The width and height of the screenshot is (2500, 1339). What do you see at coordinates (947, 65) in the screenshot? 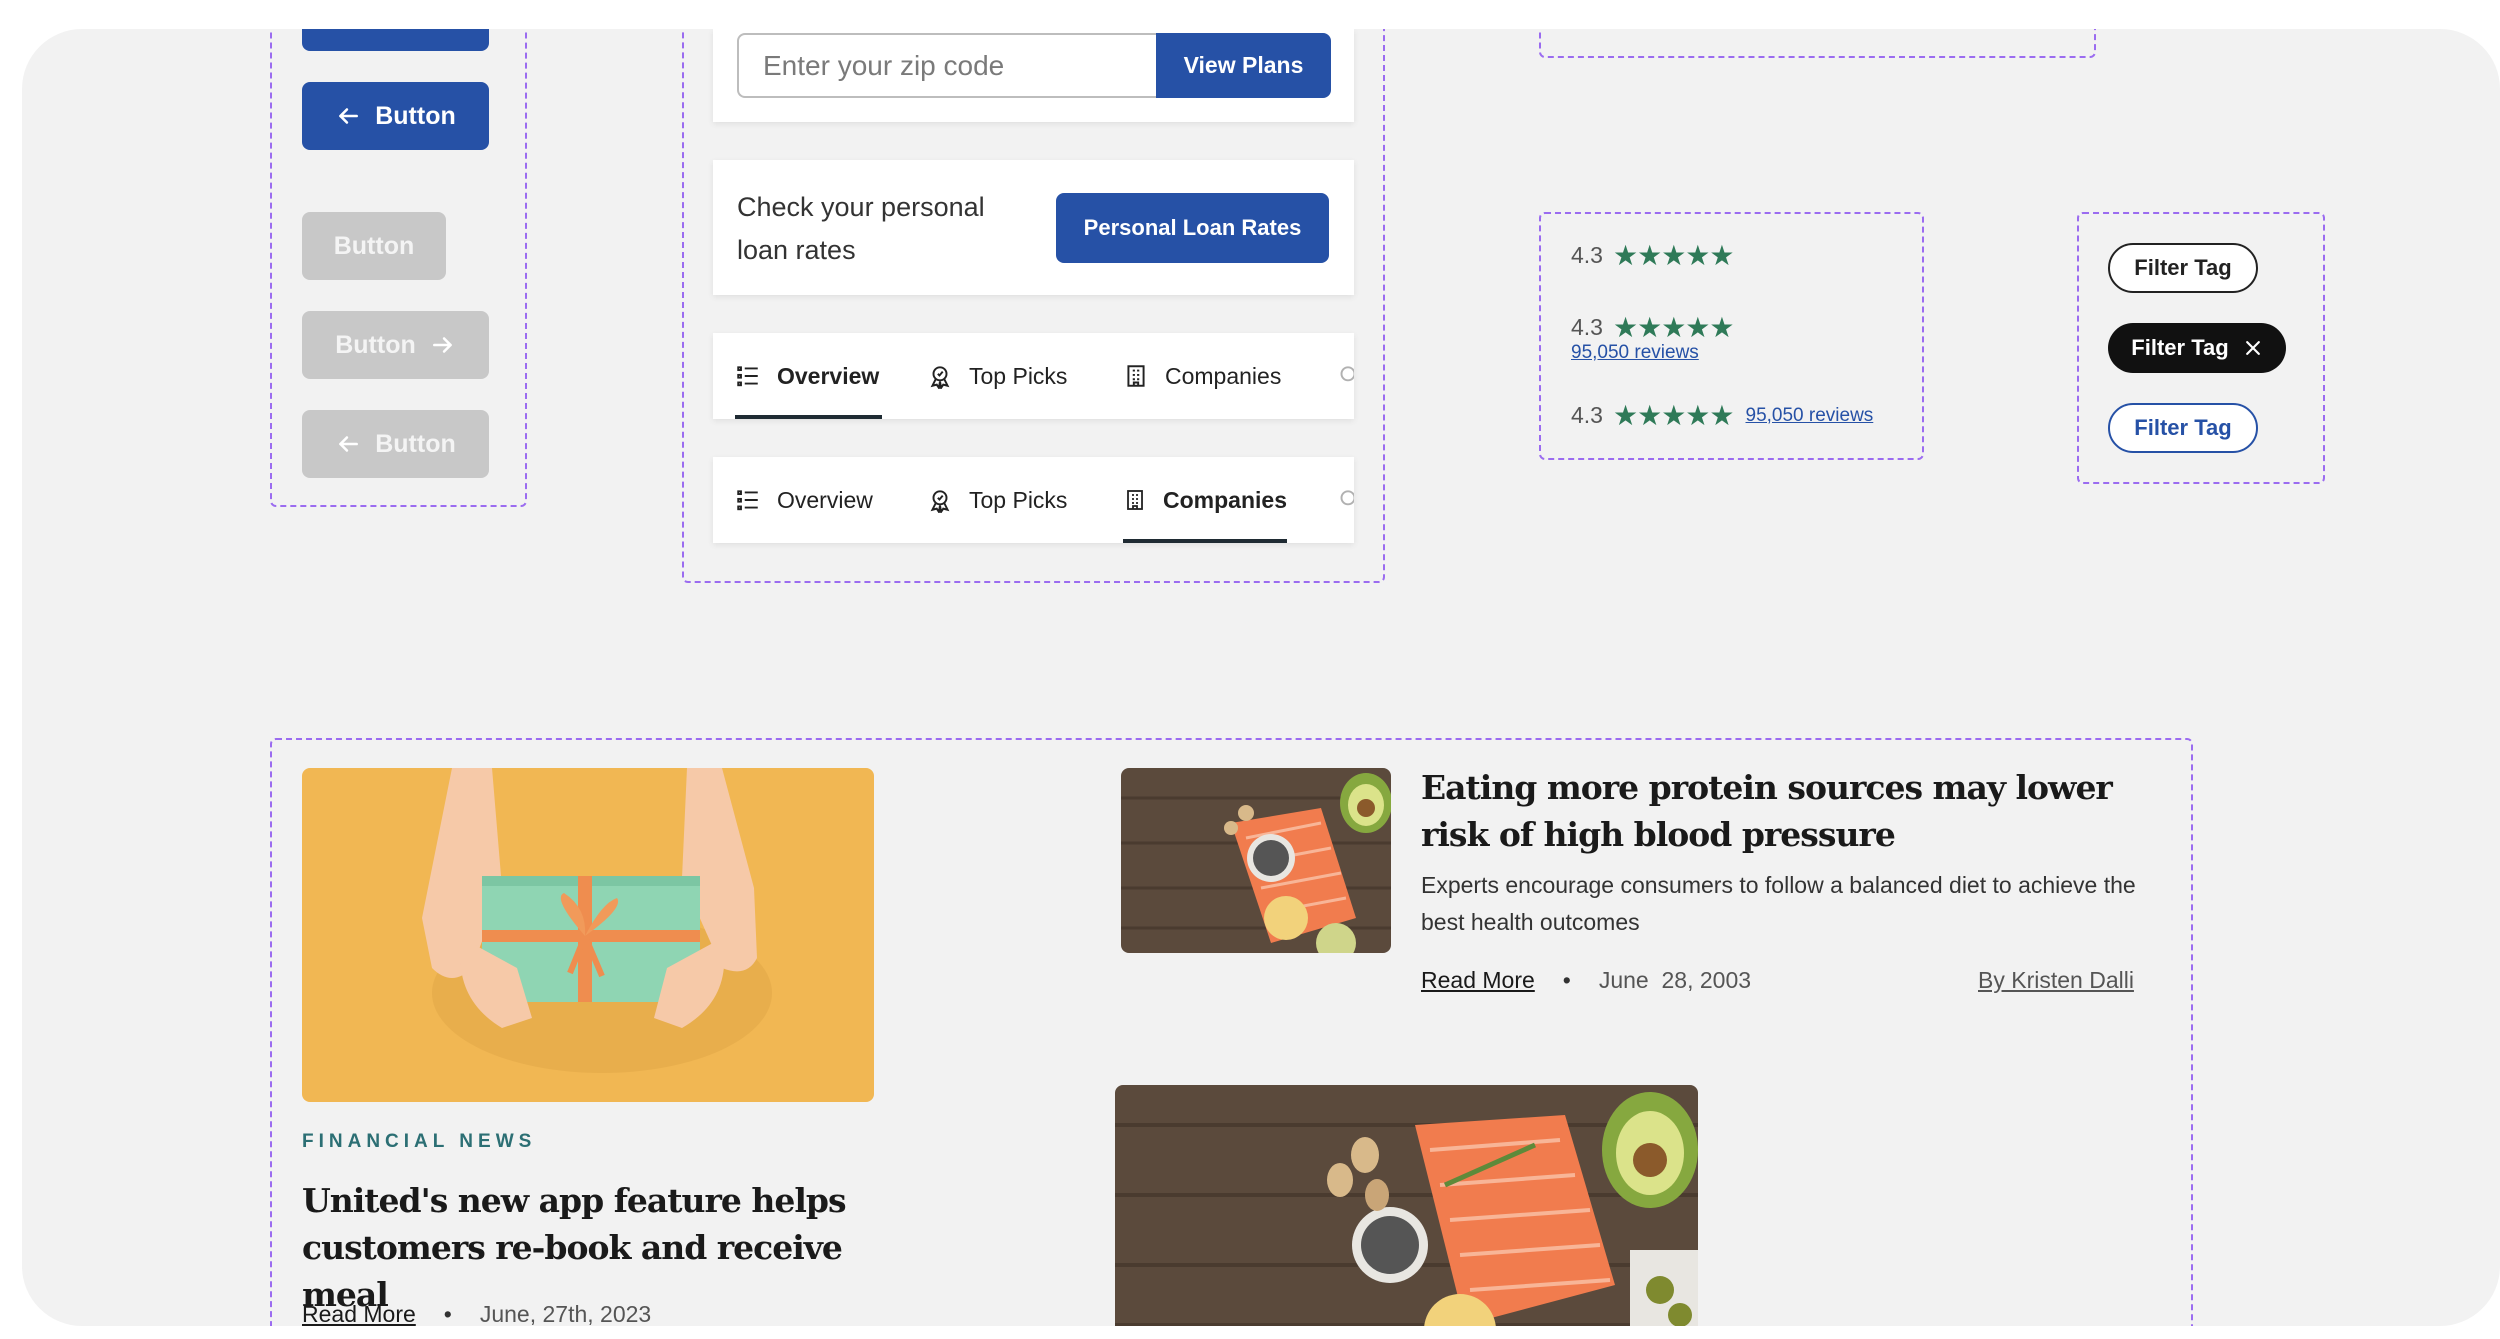
I see `zip-code-input: Enter your zip code` at bounding box center [947, 65].